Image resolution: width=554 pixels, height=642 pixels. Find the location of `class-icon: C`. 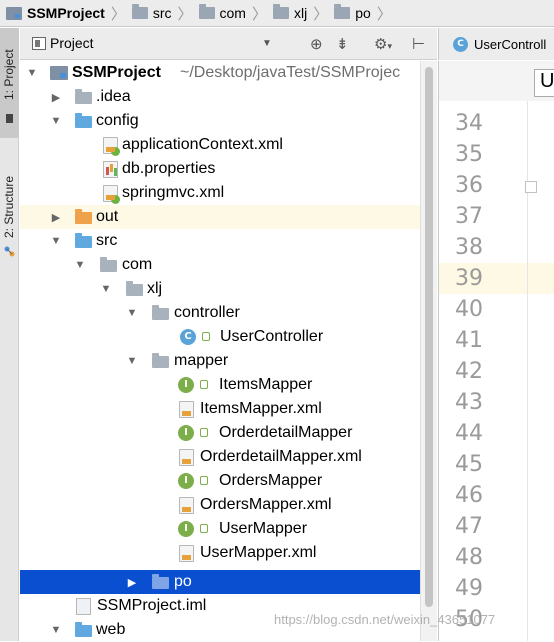

class-icon: C is located at coordinates (188, 337).